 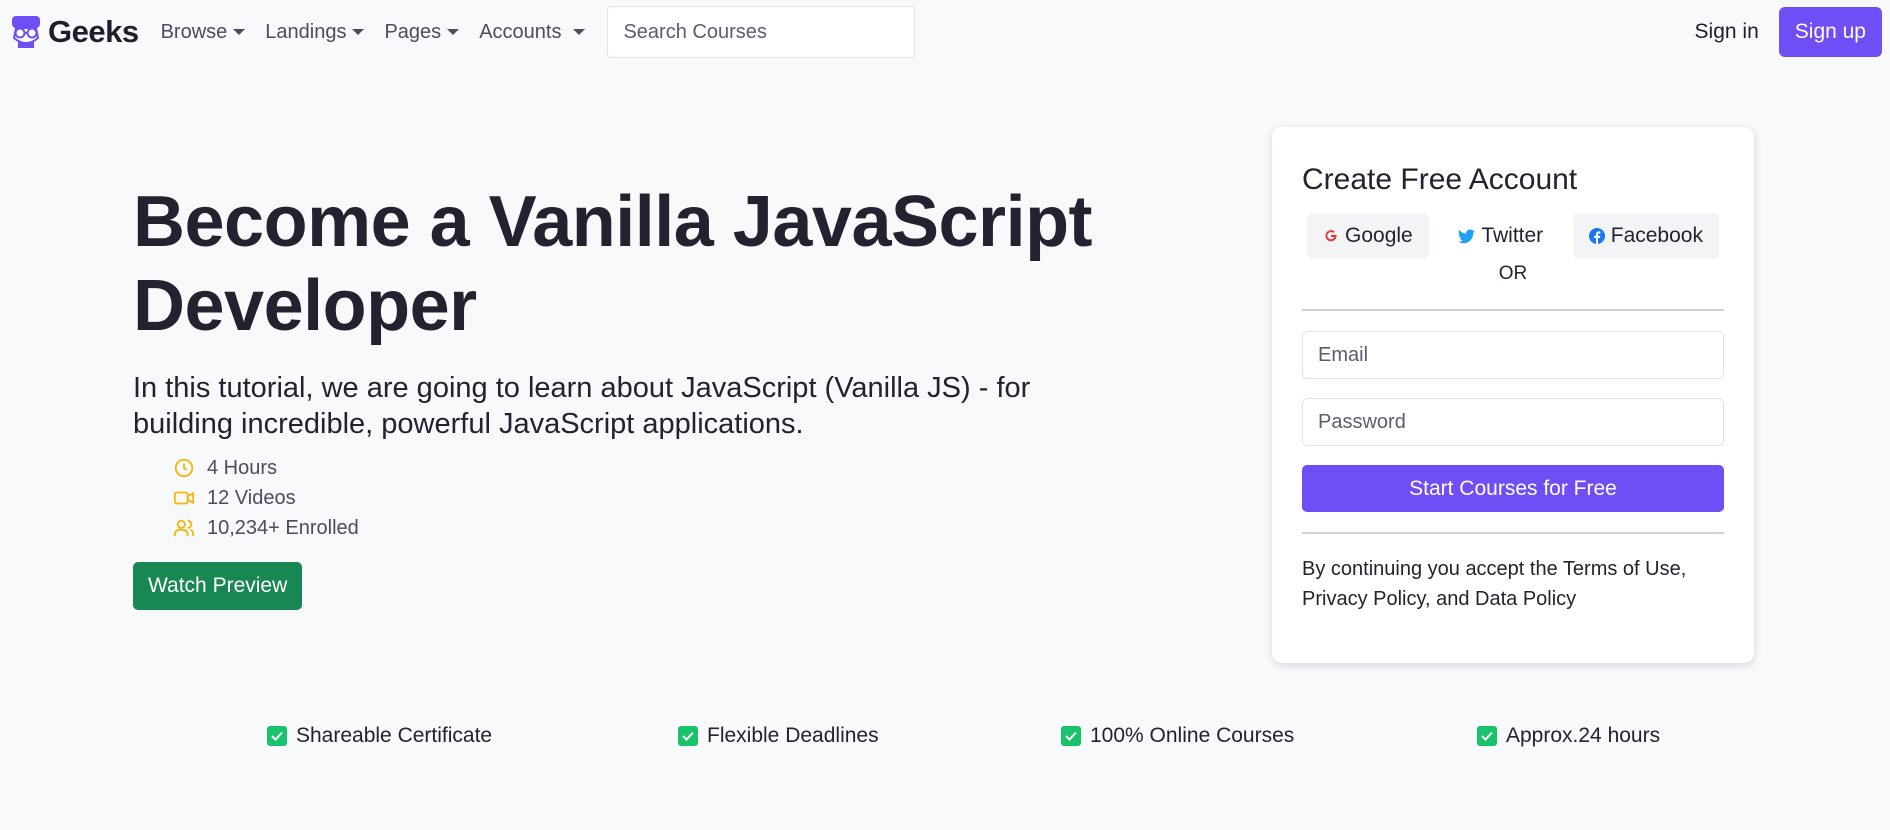 I want to click on meta-videos-text: 12 Videos, so click(x=251, y=497).